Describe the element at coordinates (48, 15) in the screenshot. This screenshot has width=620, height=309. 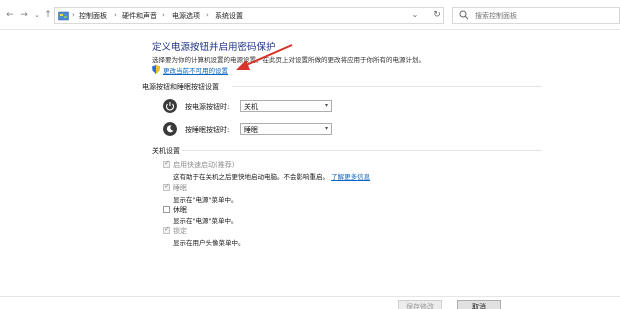
I see `up-icon: ↑` at that location.